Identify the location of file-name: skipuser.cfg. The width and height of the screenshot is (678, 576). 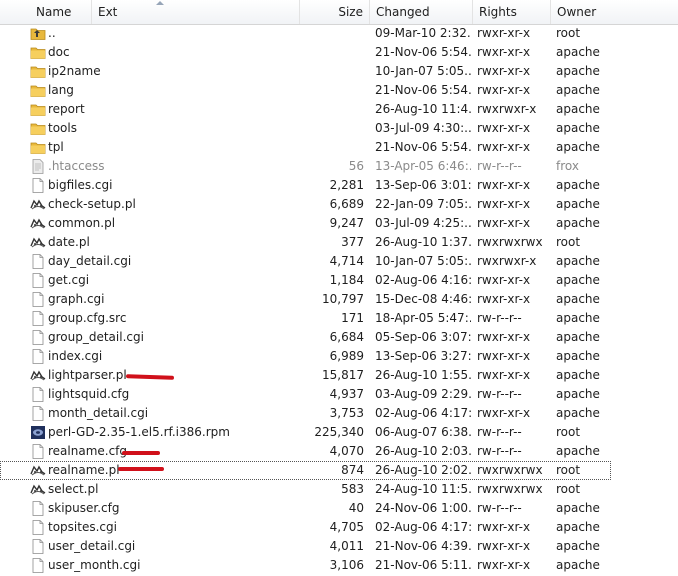
(84, 508).